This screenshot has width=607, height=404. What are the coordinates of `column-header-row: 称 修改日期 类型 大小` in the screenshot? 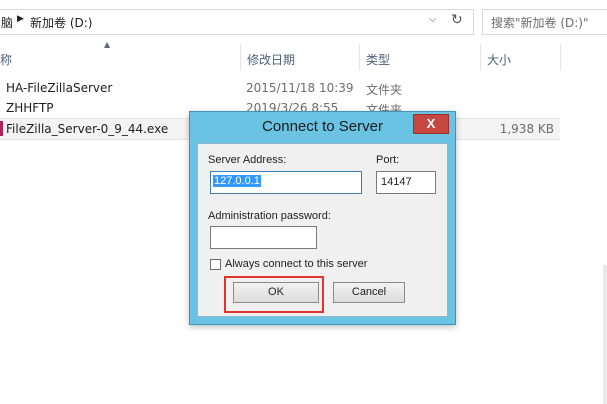 It's located at (303, 57).